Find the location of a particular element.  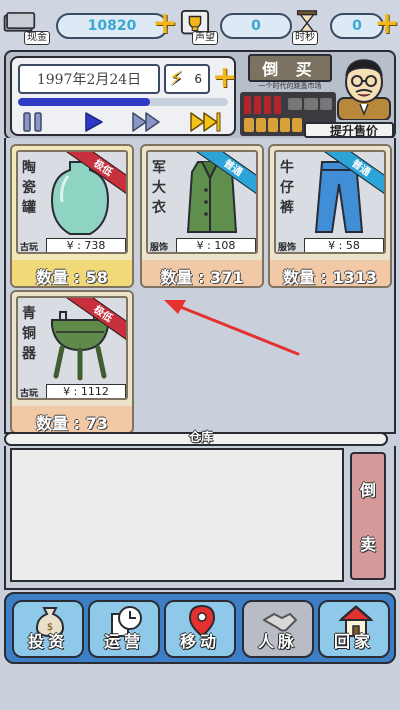

fast-forward-button is located at coordinates (147, 122).